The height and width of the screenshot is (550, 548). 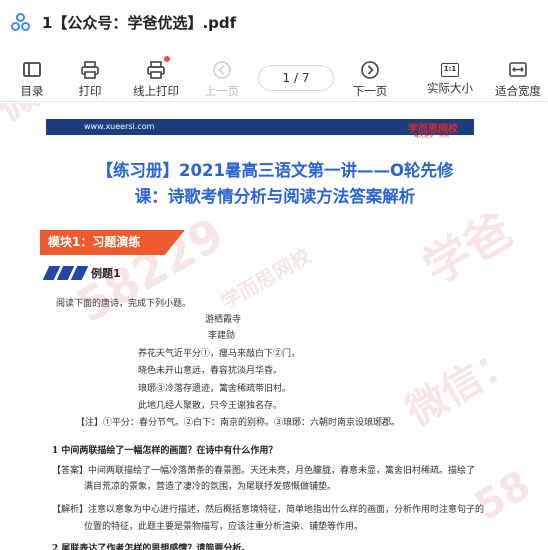 What do you see at coordinates (370, 91) in the screenshot?
I see `next-page-label: 下一页` at bounding box center [370, 91].